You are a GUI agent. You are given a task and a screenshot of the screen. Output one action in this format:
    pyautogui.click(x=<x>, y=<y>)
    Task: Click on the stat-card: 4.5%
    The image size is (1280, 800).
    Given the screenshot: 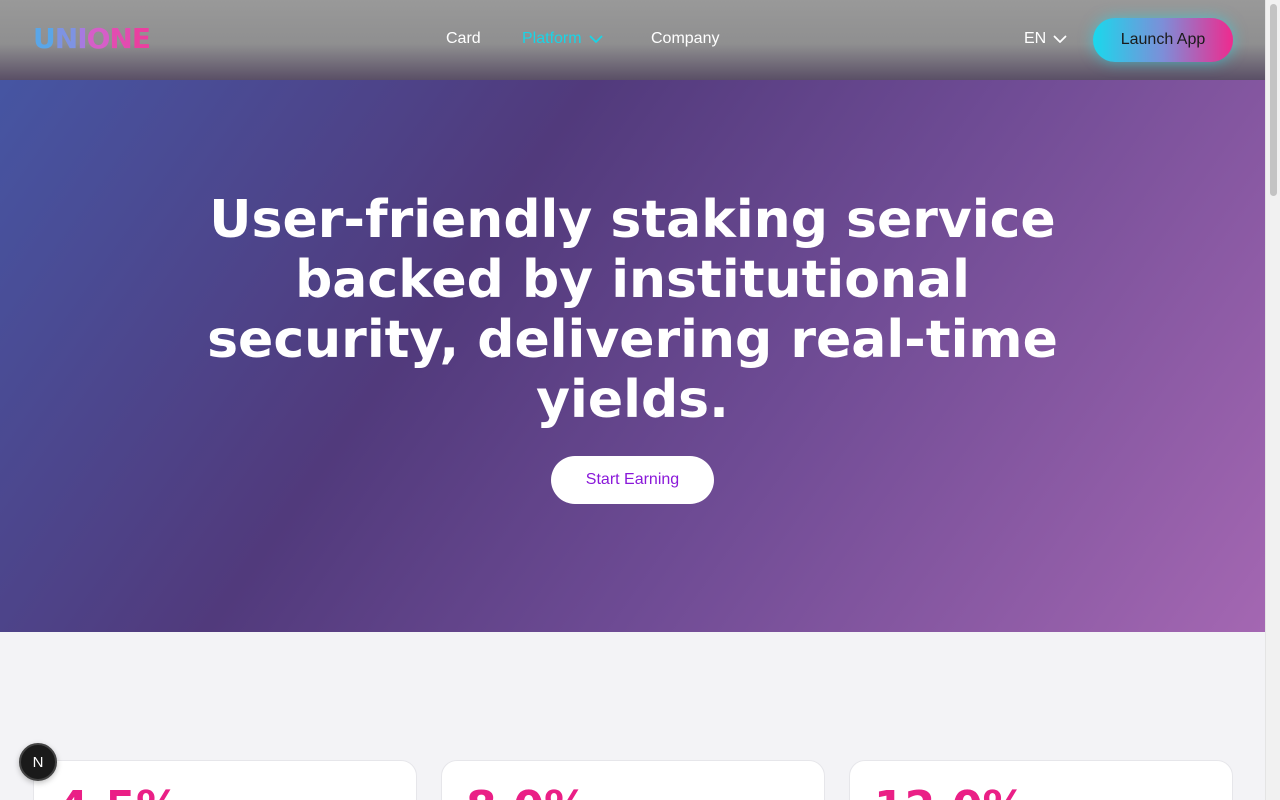 What is the action you would take?
    pyautogui.click(x=225, y=780)
    